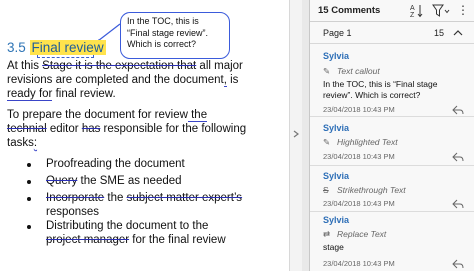  I want to click on text-run: Distributing the document to the, so click(127, 226).